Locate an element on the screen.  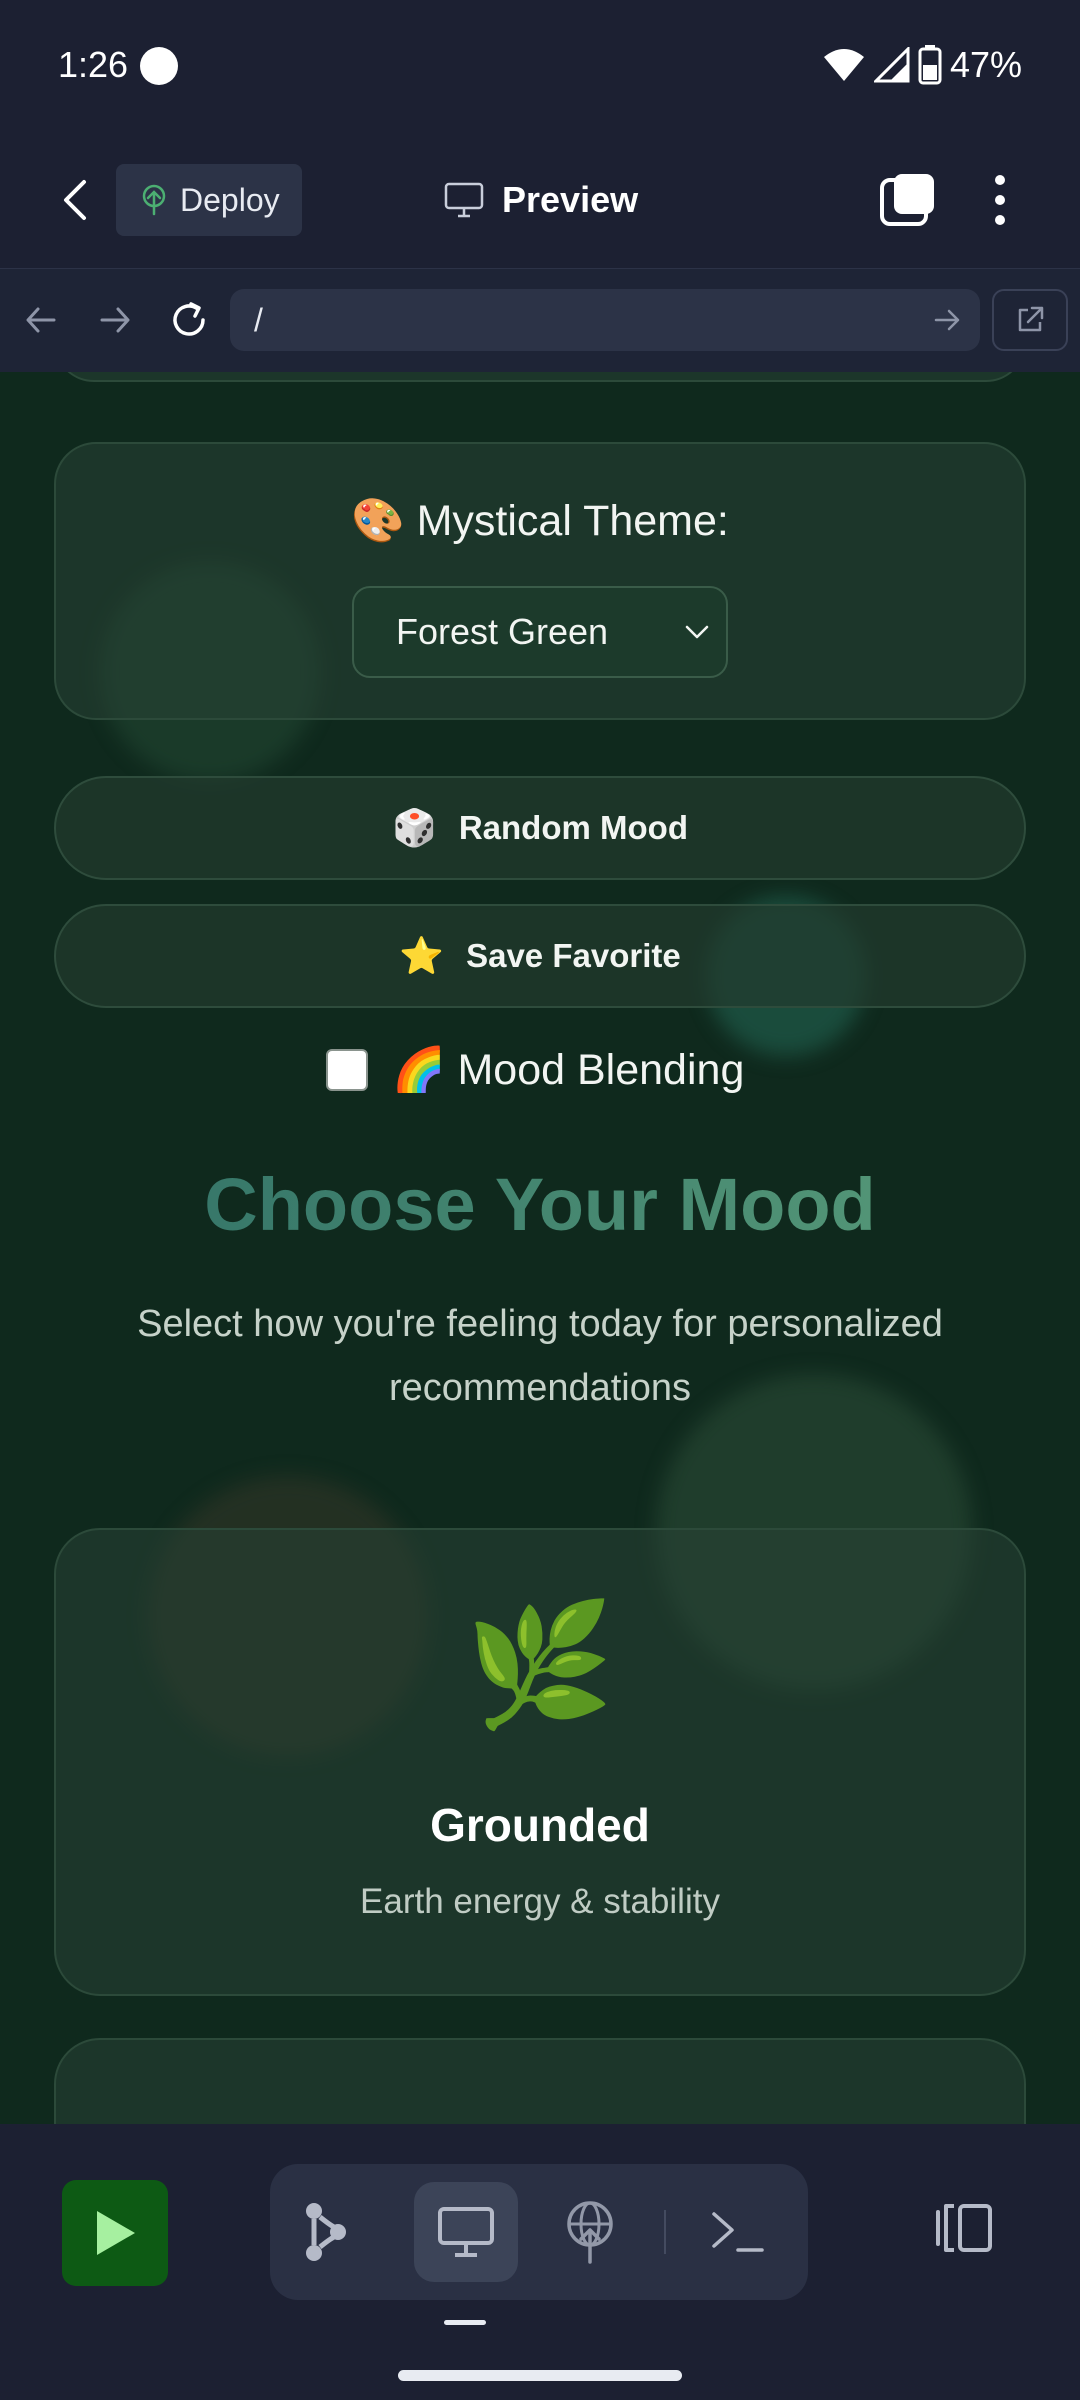
deploy-globe-icon is located at coordinates (590, 2232).